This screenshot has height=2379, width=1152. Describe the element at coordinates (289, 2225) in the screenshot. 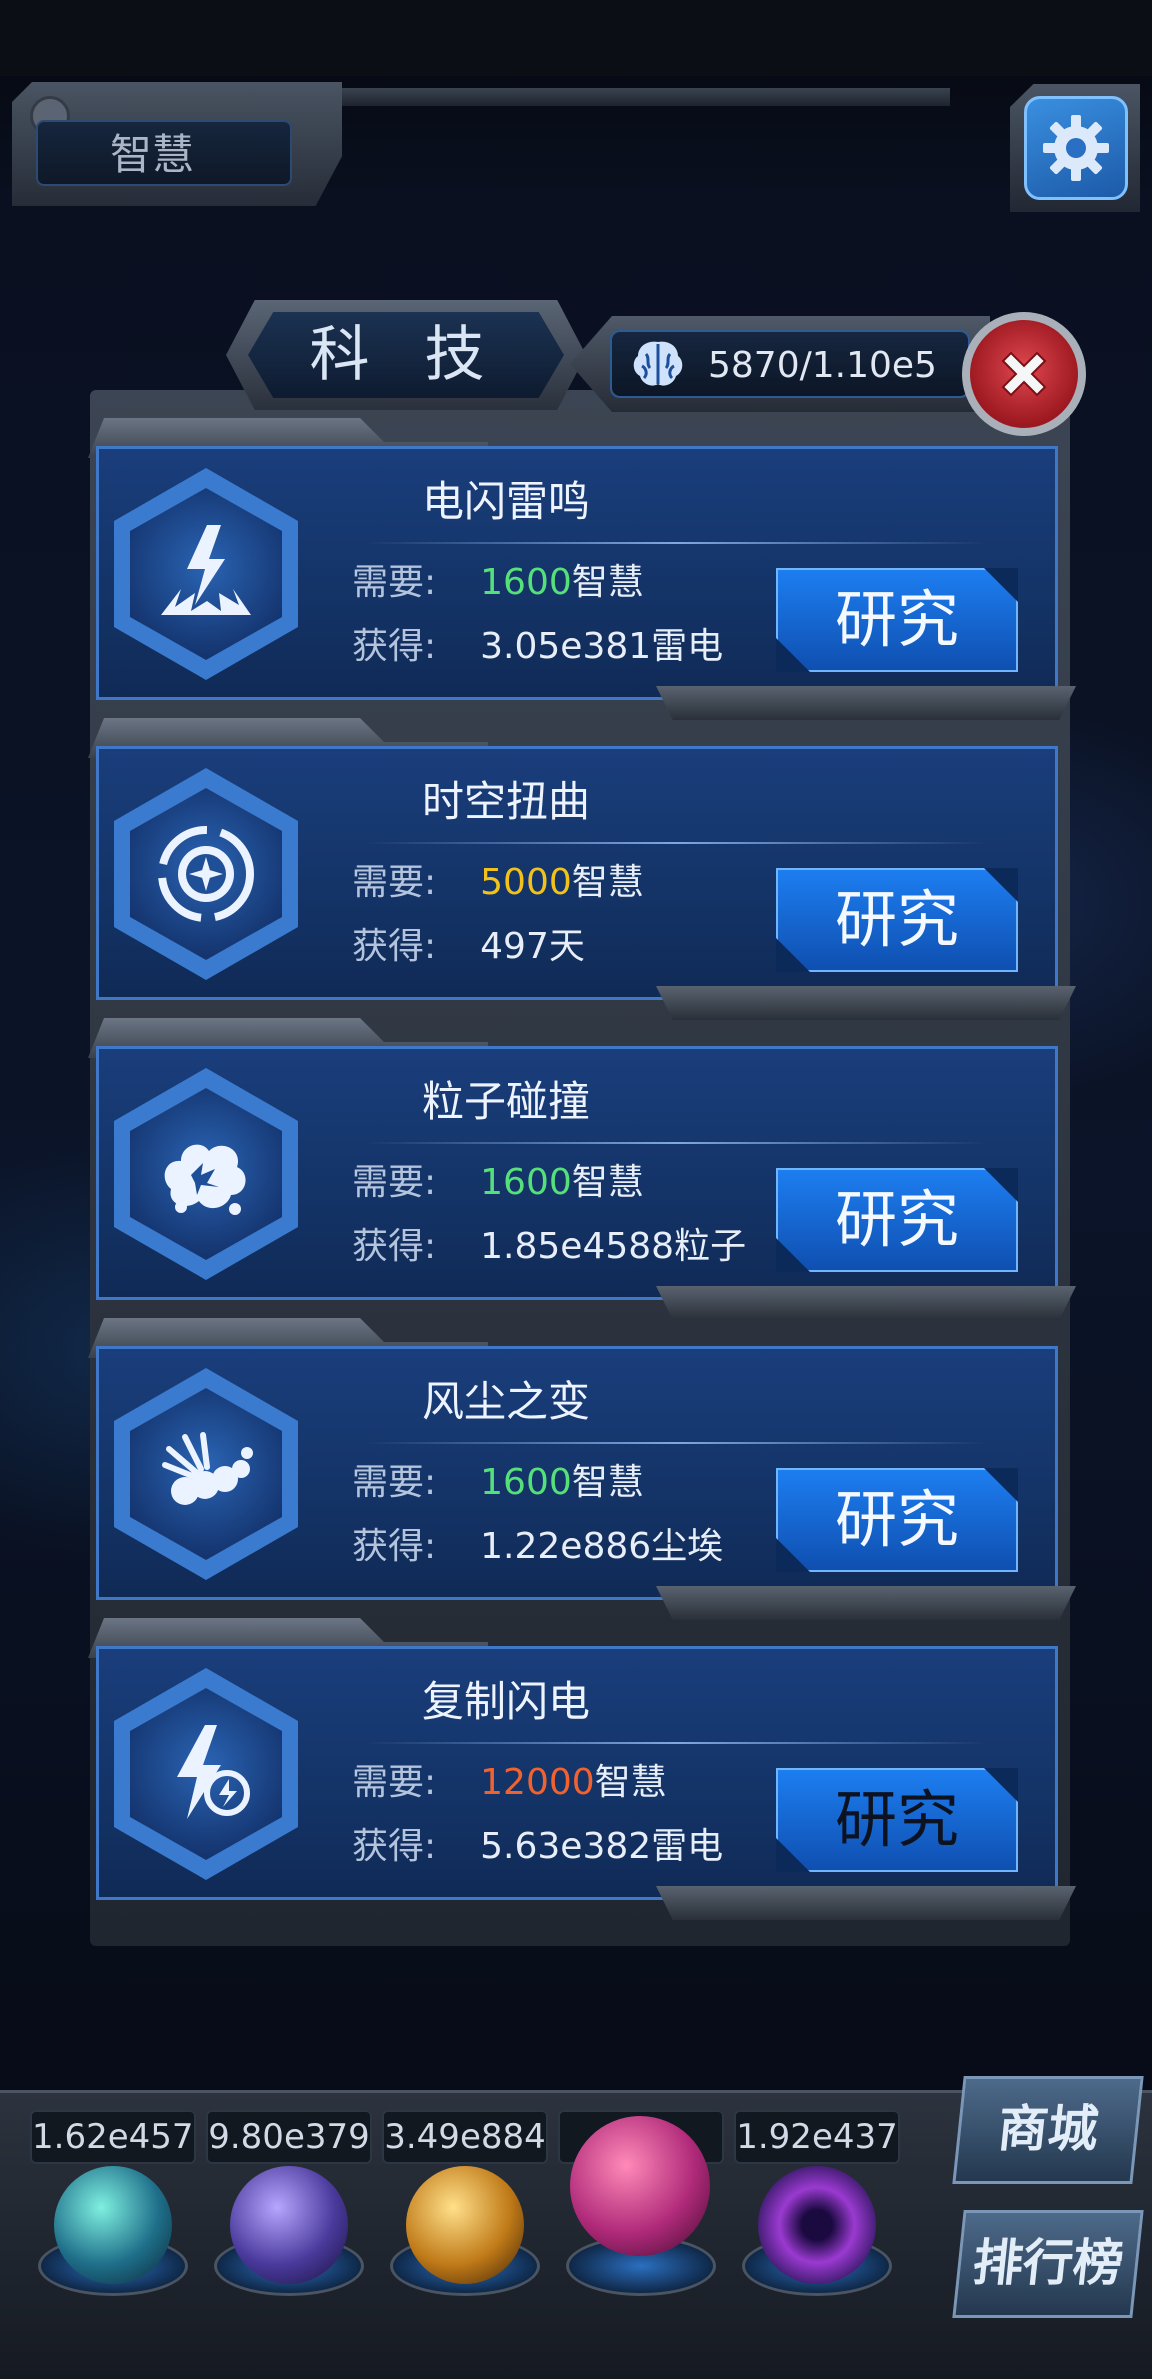

I see `lightning-orb-icon` at that location.